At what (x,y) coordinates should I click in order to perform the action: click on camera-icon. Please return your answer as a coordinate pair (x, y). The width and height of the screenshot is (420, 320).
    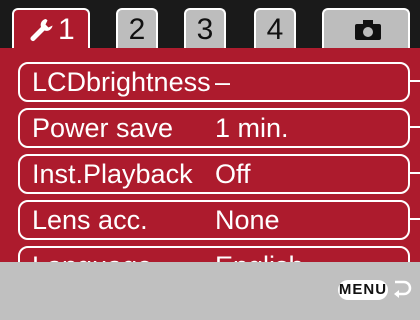
    Looking at the image, I should click on (368, 30).